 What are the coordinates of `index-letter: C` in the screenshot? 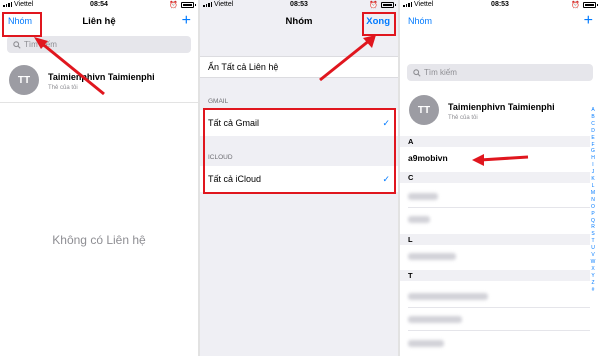 It's located at (593, 124).